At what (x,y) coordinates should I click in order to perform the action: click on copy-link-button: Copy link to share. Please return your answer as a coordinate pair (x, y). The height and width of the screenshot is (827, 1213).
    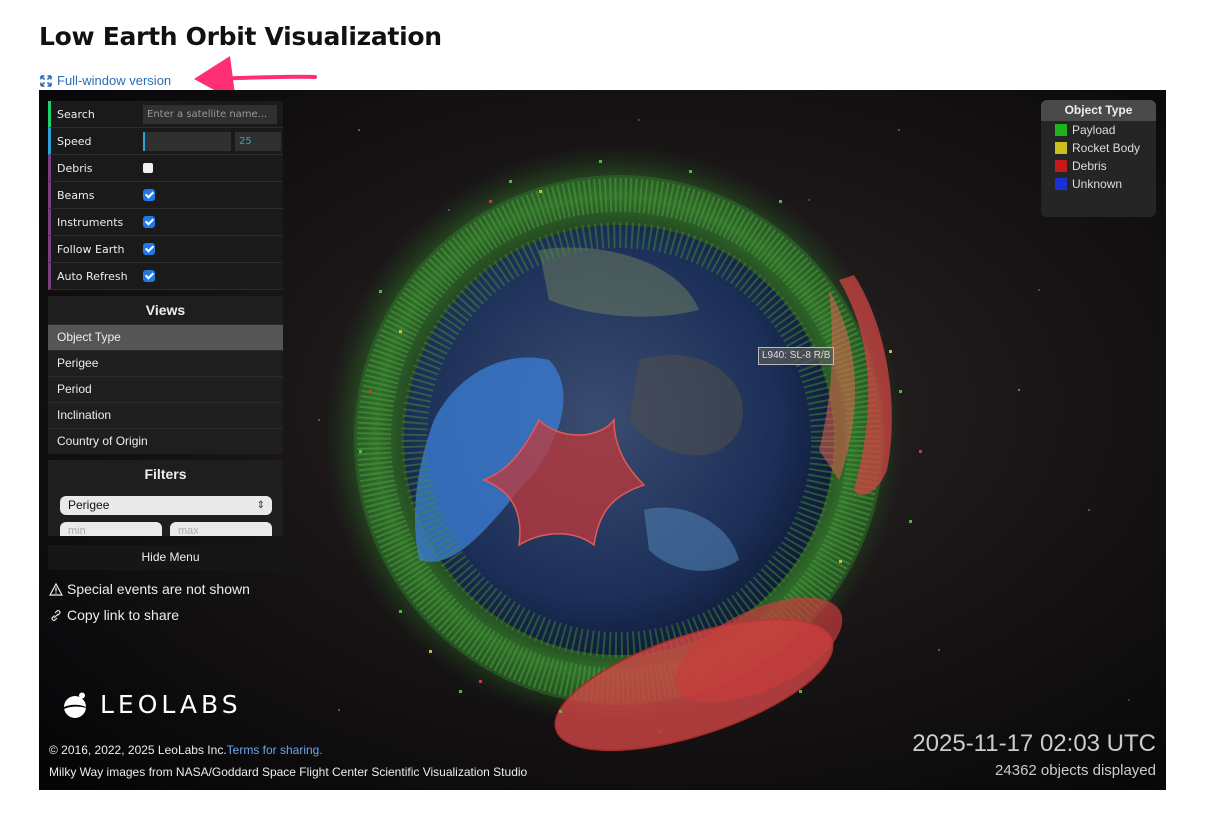
    Looking at the image, I should click on (114, 615).